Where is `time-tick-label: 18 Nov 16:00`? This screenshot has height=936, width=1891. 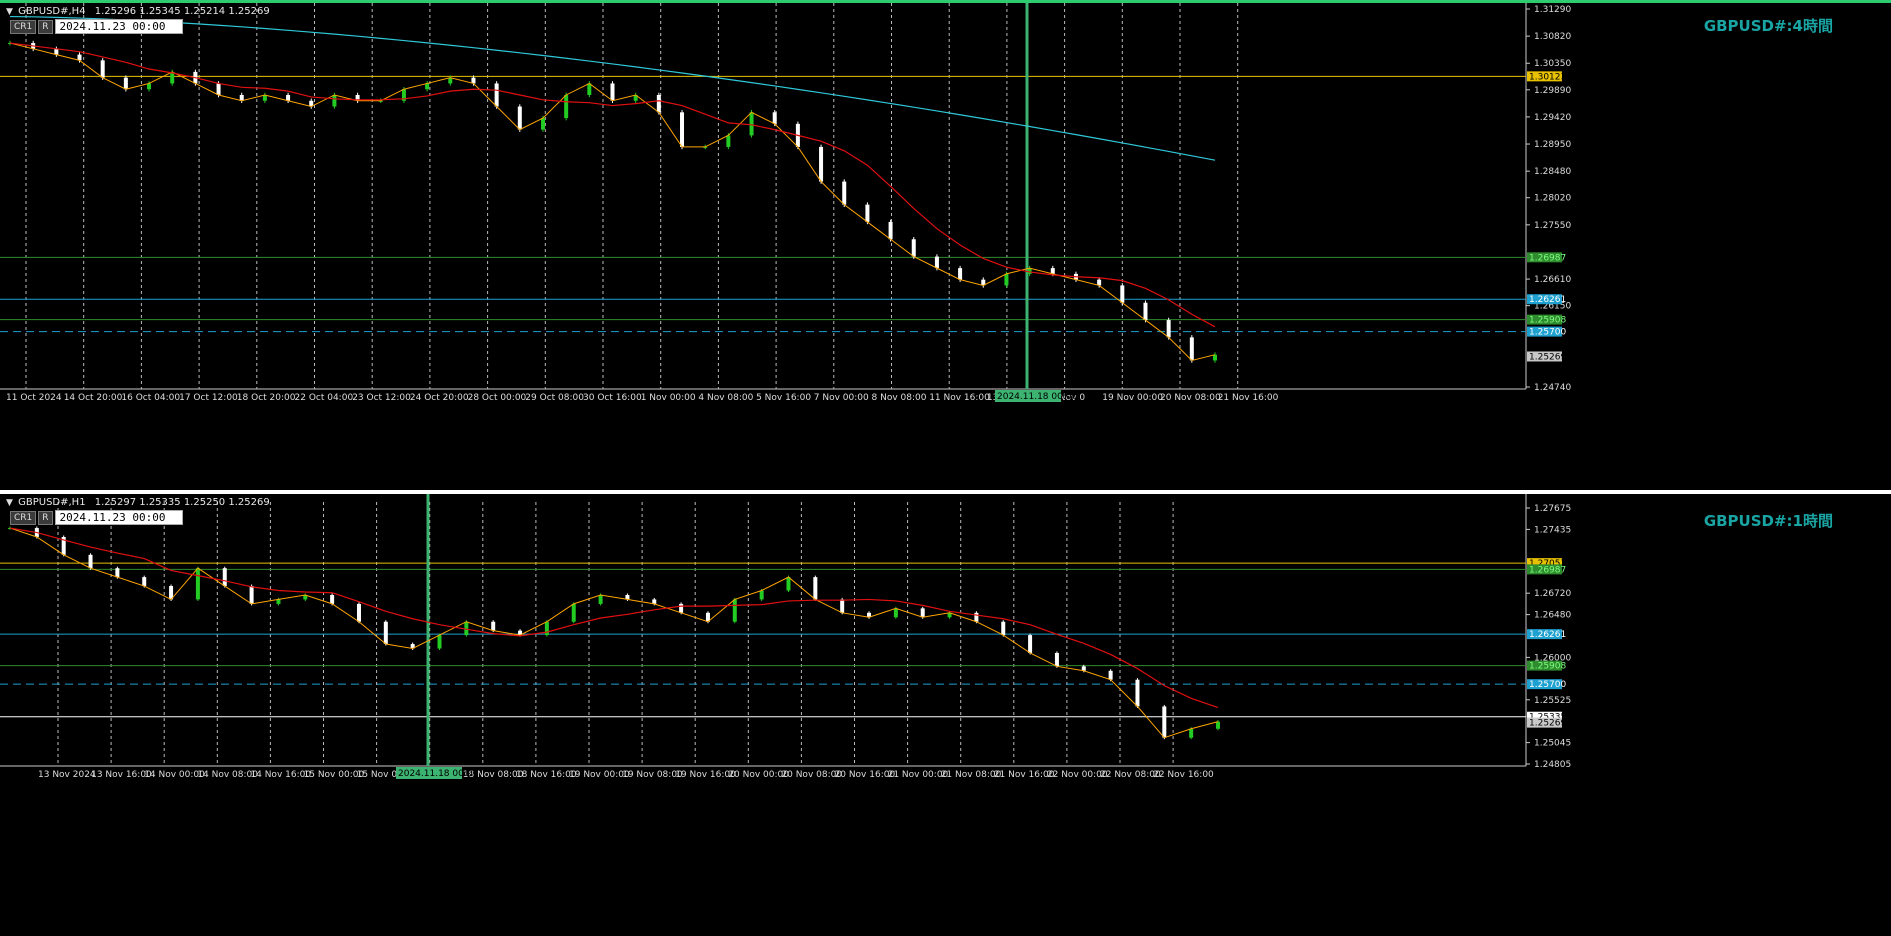 time-tick-label: 18 Nov 16:00 is located at coordinates (546, 775).